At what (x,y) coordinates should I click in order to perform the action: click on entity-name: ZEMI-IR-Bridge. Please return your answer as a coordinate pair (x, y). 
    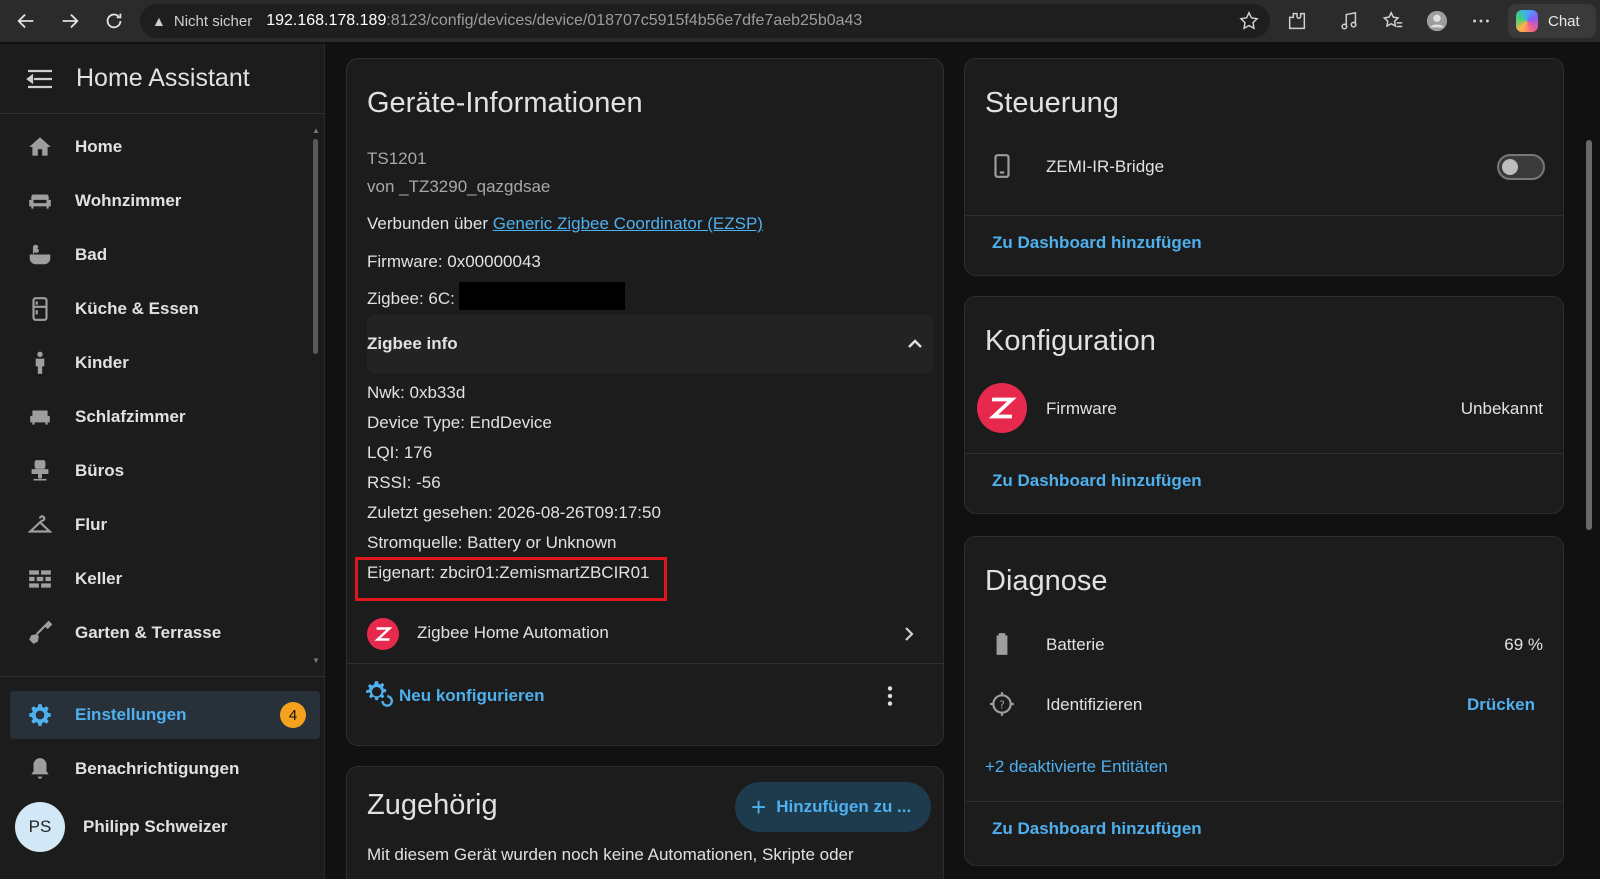
    Looking at the image, I should click on (1105, 167).